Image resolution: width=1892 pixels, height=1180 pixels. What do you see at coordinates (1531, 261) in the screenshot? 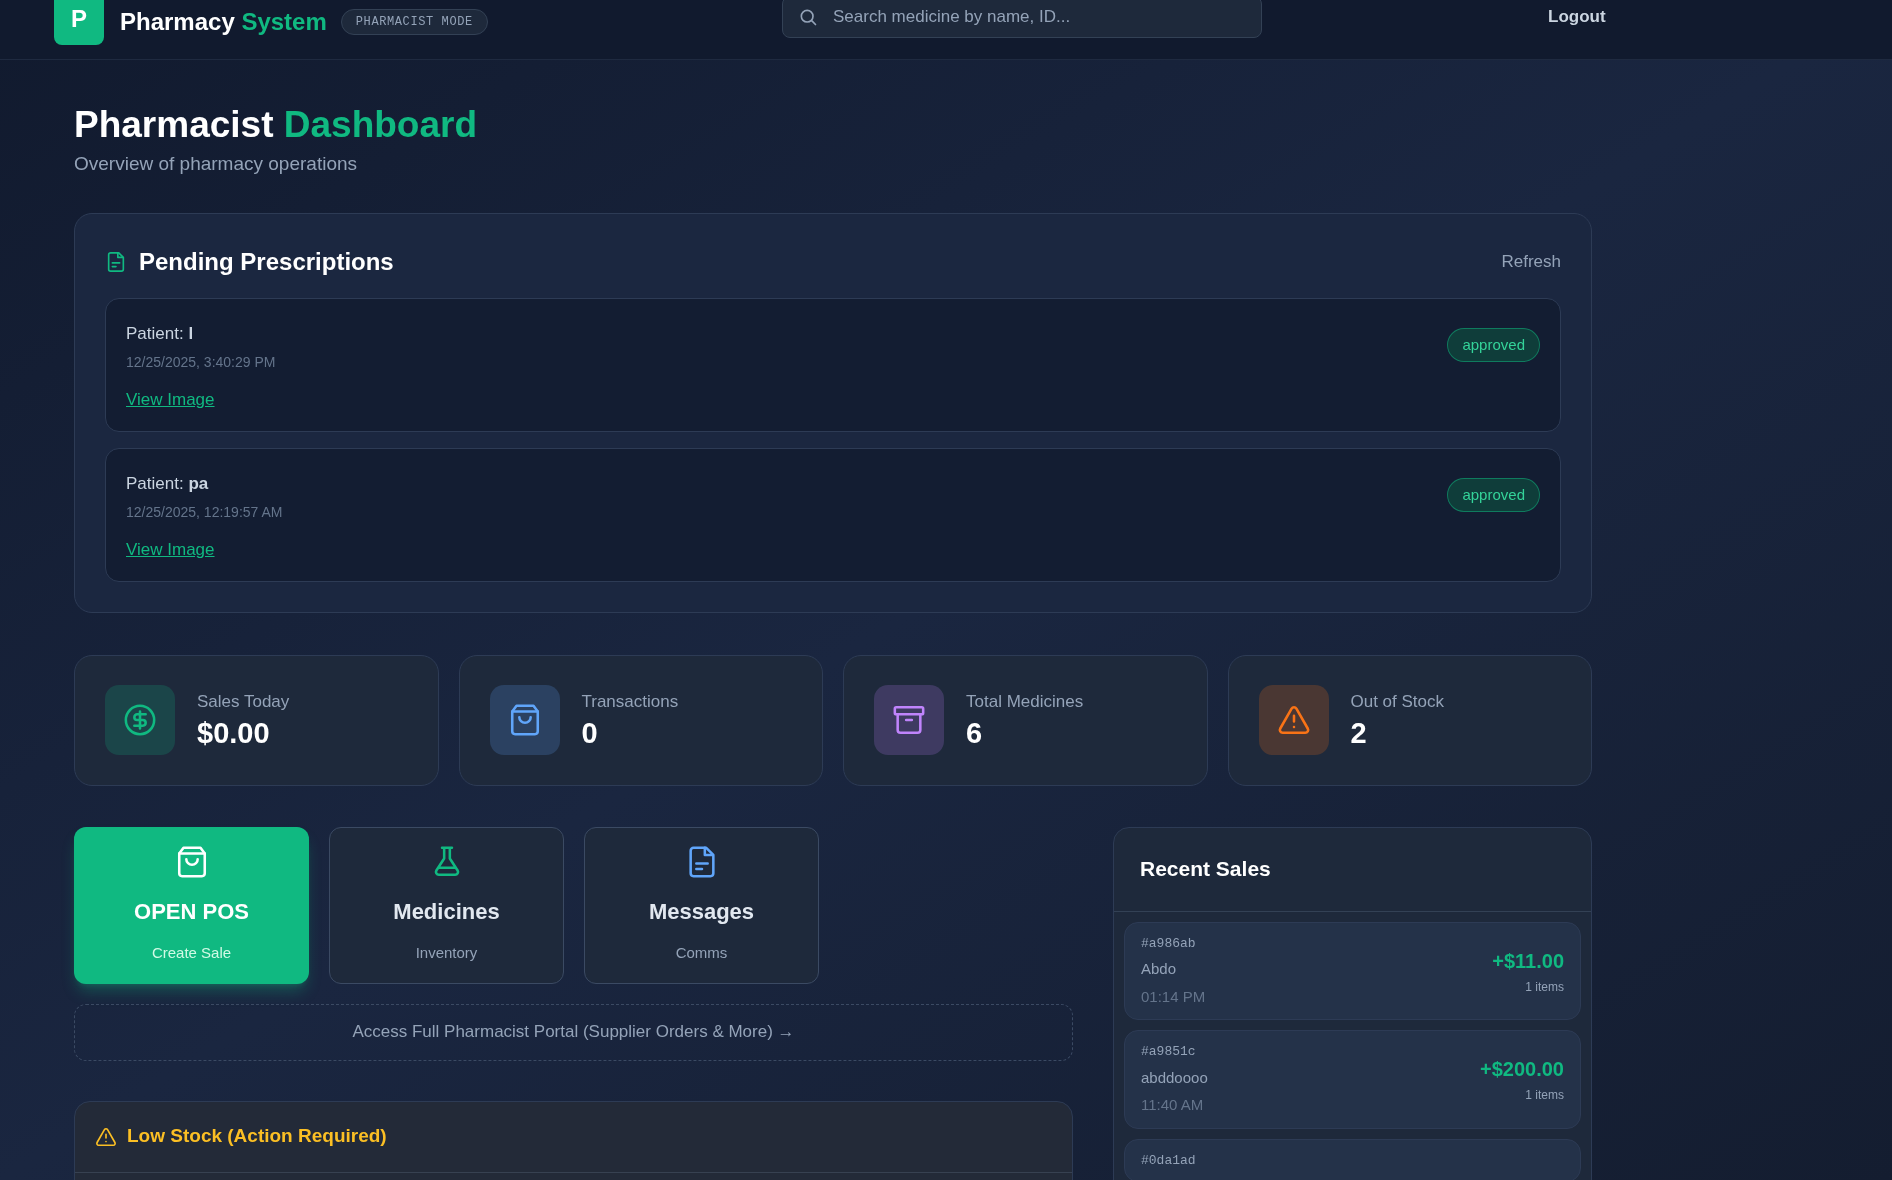
I see `refresh-button: Refresh` at bounding box center [1531, 261].